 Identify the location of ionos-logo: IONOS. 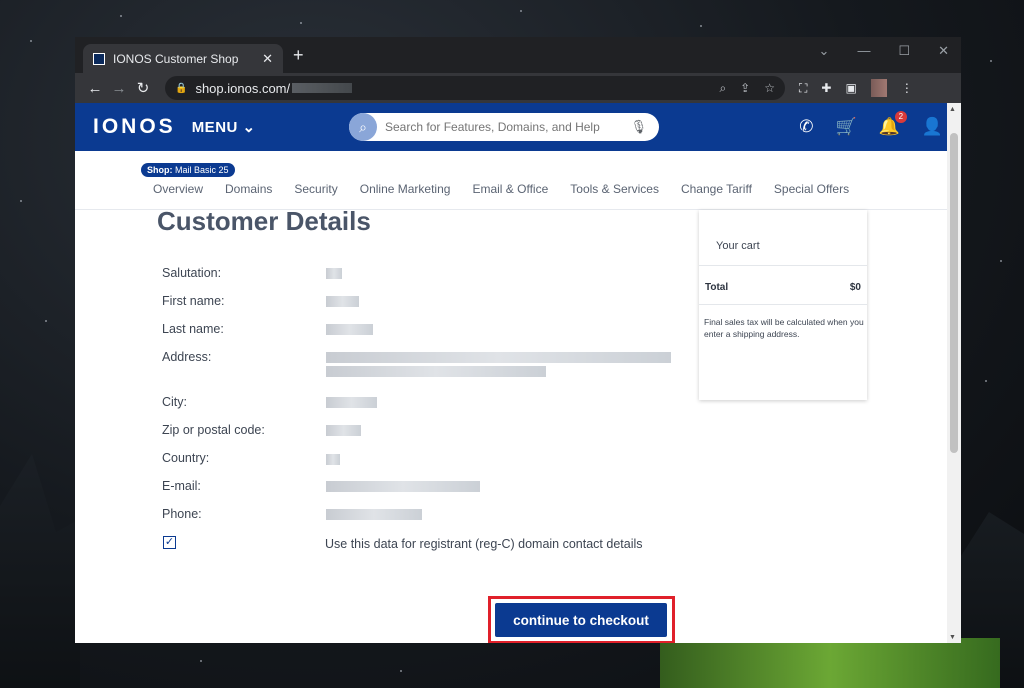
(134, 127).